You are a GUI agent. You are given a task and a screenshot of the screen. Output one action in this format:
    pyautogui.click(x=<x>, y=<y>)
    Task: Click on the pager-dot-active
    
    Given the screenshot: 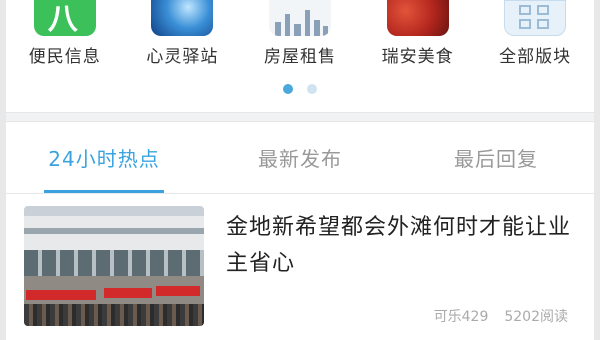 What is the action you would take?
    pyautogui.click(x=288, y=89)
    